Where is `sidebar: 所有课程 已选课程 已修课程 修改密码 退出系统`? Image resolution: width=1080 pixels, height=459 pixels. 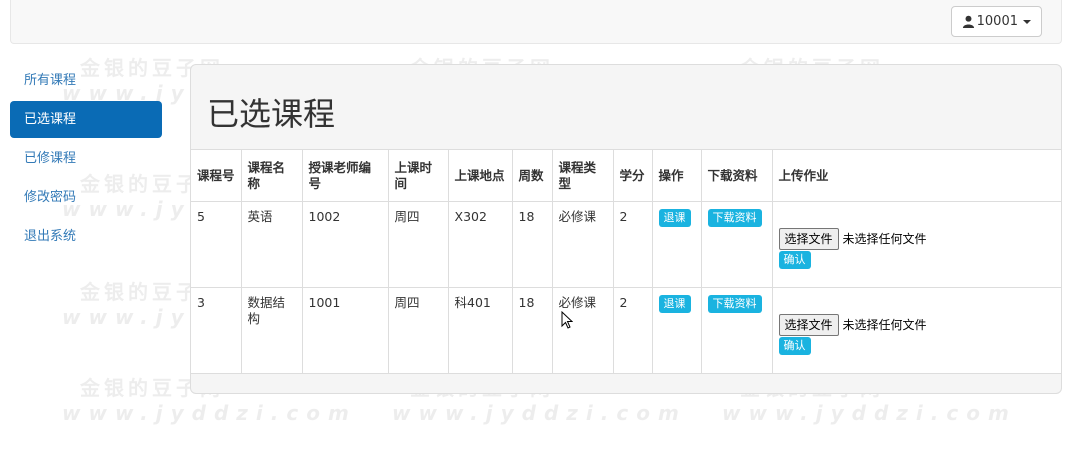 sidebar: 所有课程 已选课程 已修课程 修改密码 退出系统 is located at coordinates (86, 159).